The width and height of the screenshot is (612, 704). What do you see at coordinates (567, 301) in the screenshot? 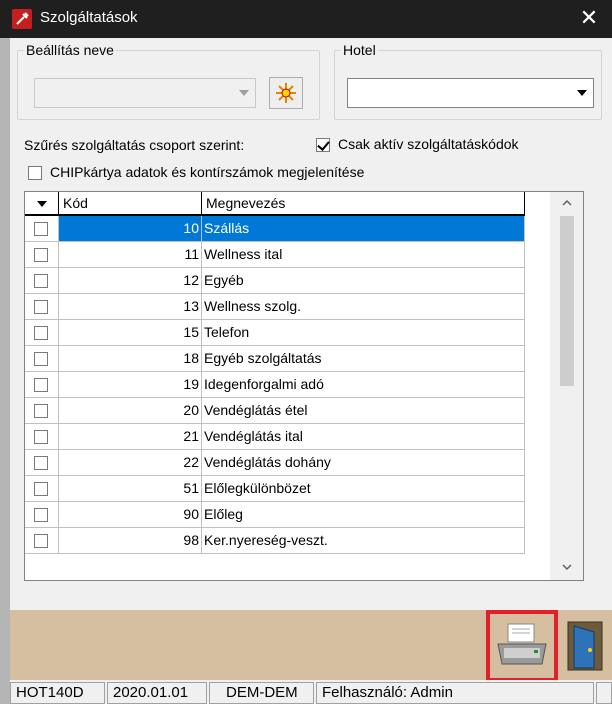
I see `scrollbar-thumb` at bounding box center [567, 301].